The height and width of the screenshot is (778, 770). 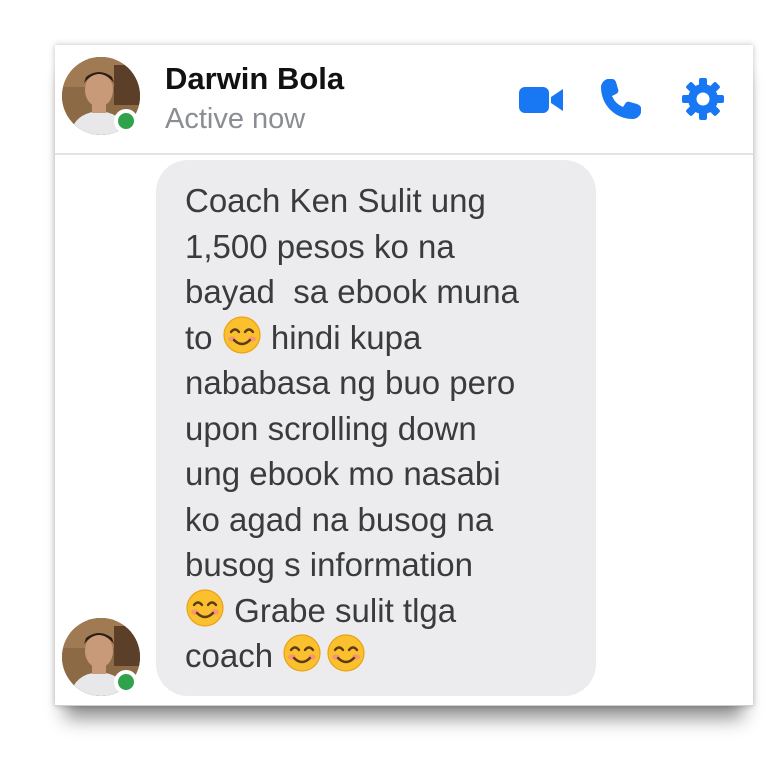 I want to click on message-line: coach, so click(x=380, y=656).